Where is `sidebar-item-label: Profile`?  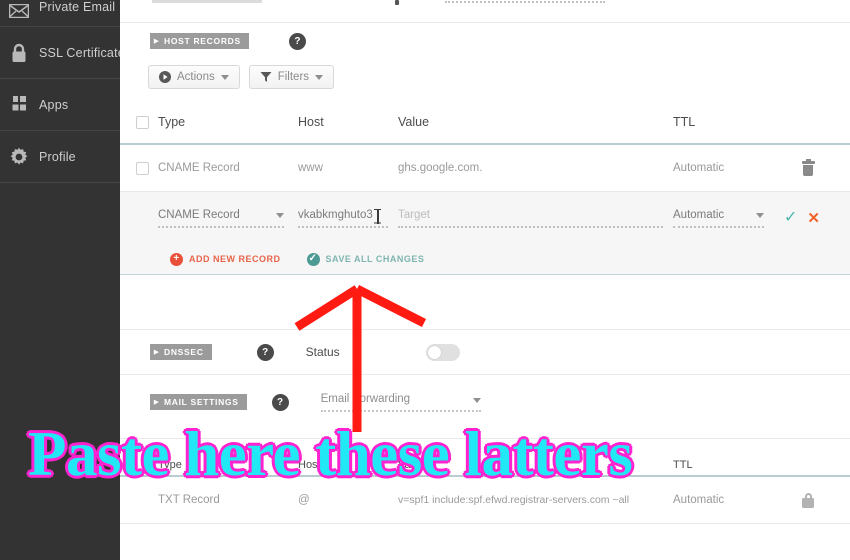 sidebar-item-label: Profile is located at coordinates (57, 156).